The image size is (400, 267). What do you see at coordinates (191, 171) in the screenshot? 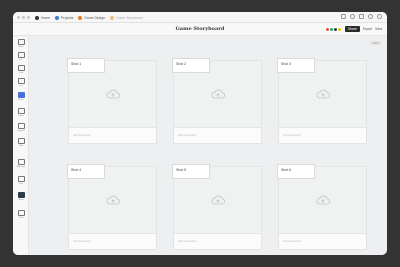
I see `shot-title: Shot 5` at bounding box center [191, 171].